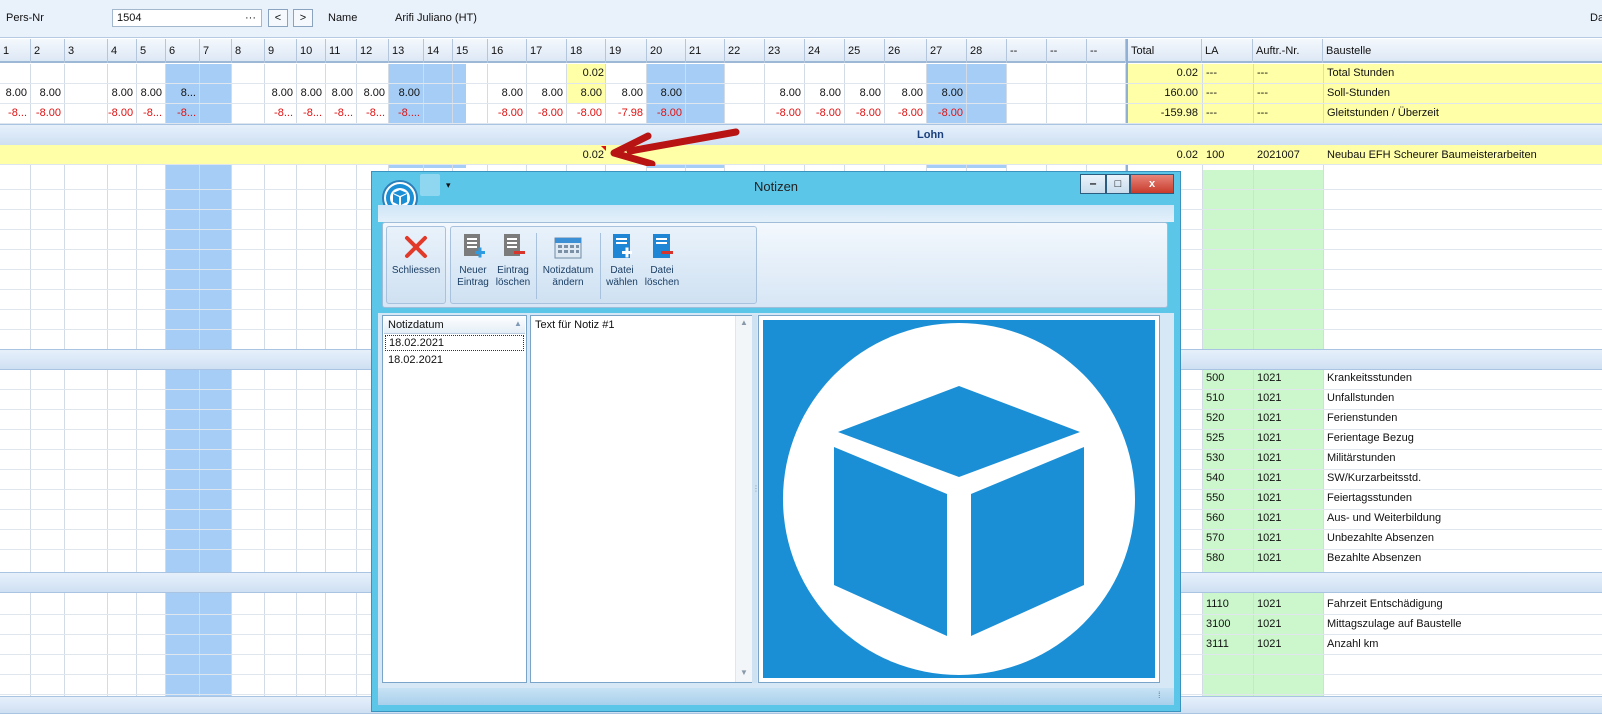  What do you see at coordinates (341, 51) in the screenshot?
I see `day-header: 11` at bounding box center [341, 51].